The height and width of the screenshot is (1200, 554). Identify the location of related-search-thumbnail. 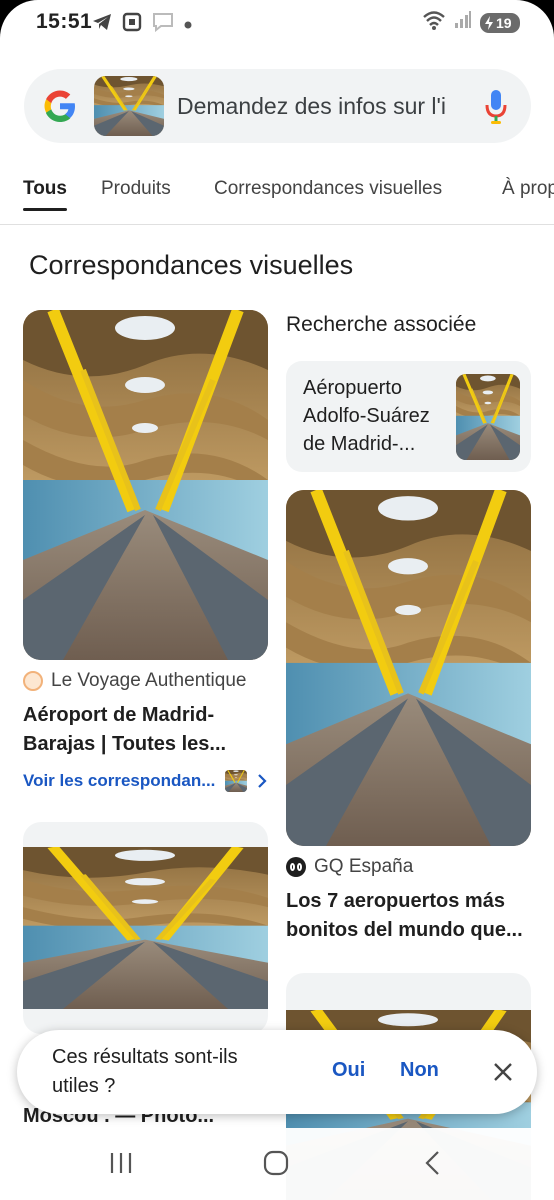
(488, 417).